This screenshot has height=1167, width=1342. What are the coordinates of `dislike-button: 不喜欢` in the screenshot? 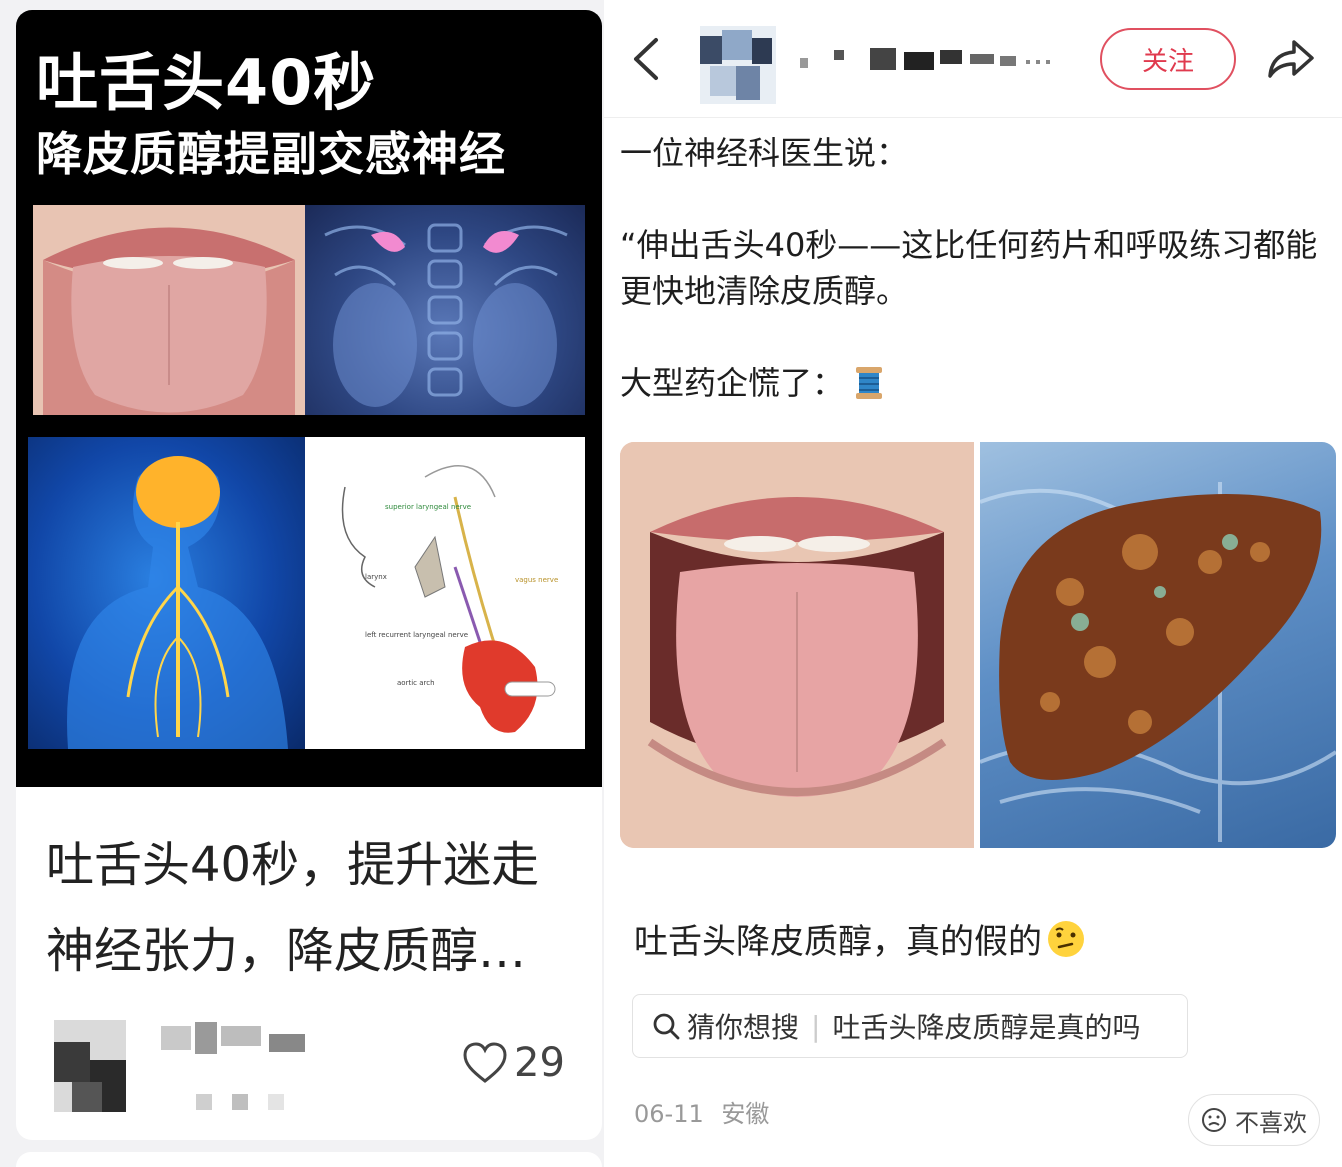 It's located at (1254, 1120).